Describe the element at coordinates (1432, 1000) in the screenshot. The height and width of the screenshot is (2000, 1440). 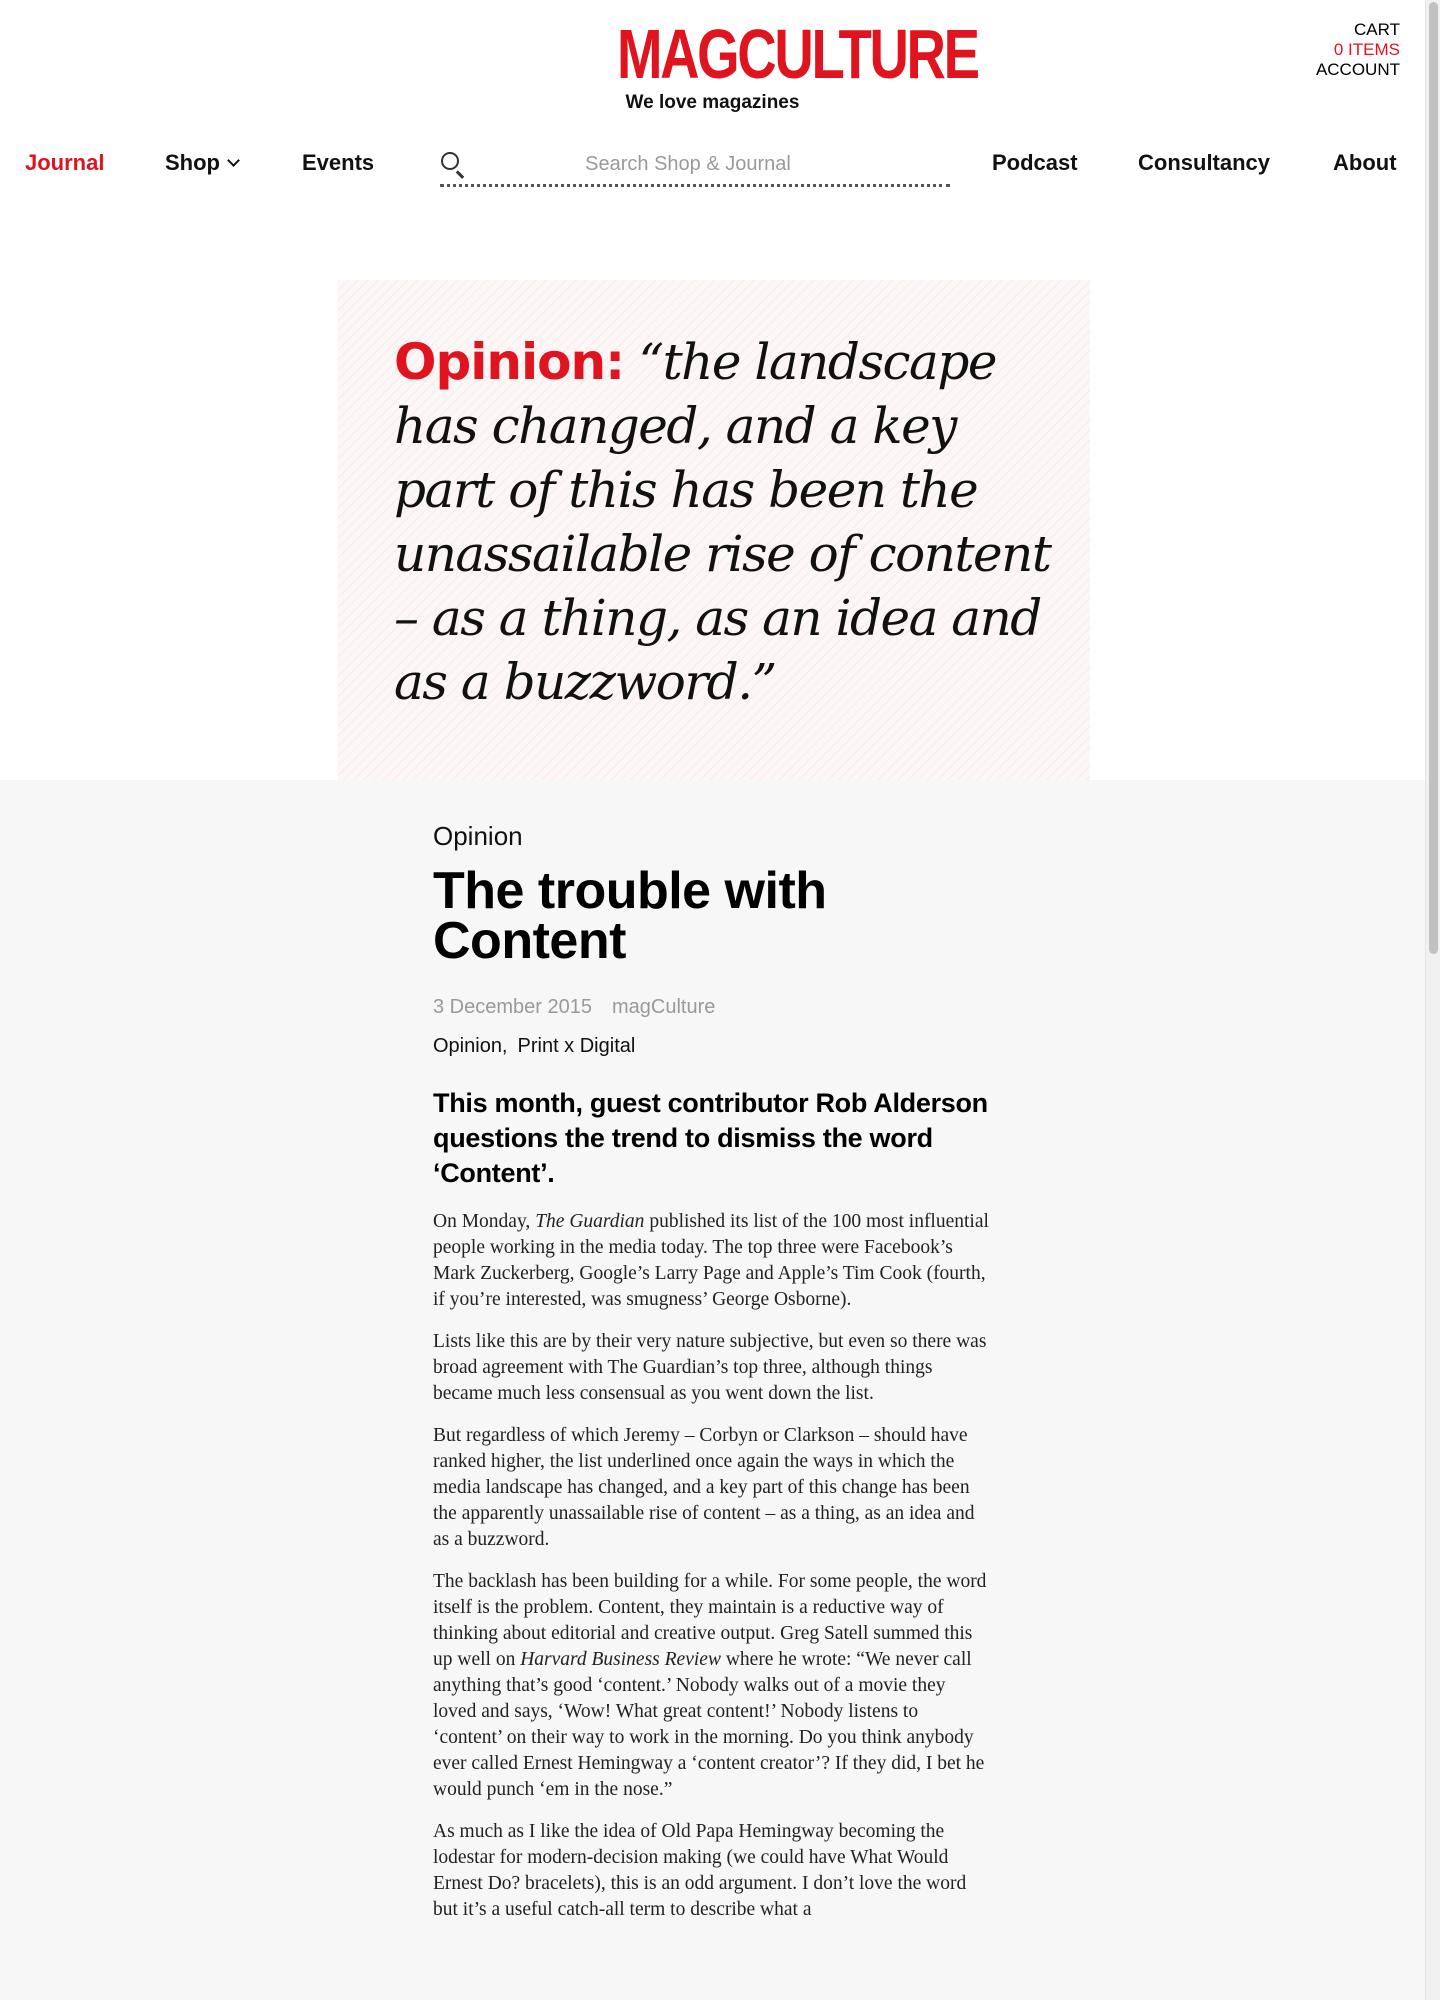
I see `page-scrollbar` at that location.